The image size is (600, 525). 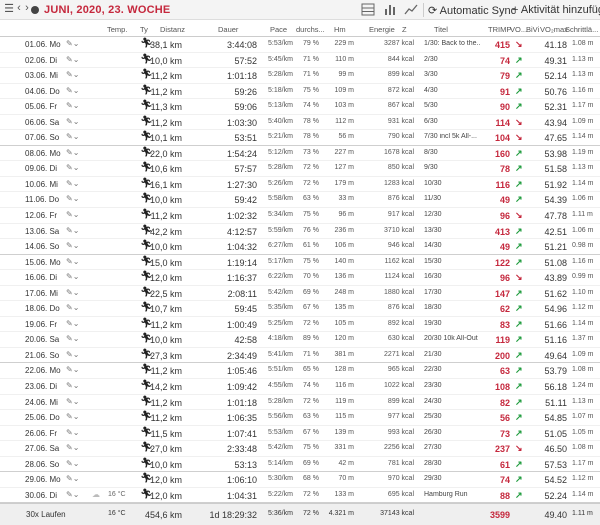 What do you see at coordinates (280, 448) in the screenshot?
I see `row-pace: 5:42/km` at bounding box center [280, 448].